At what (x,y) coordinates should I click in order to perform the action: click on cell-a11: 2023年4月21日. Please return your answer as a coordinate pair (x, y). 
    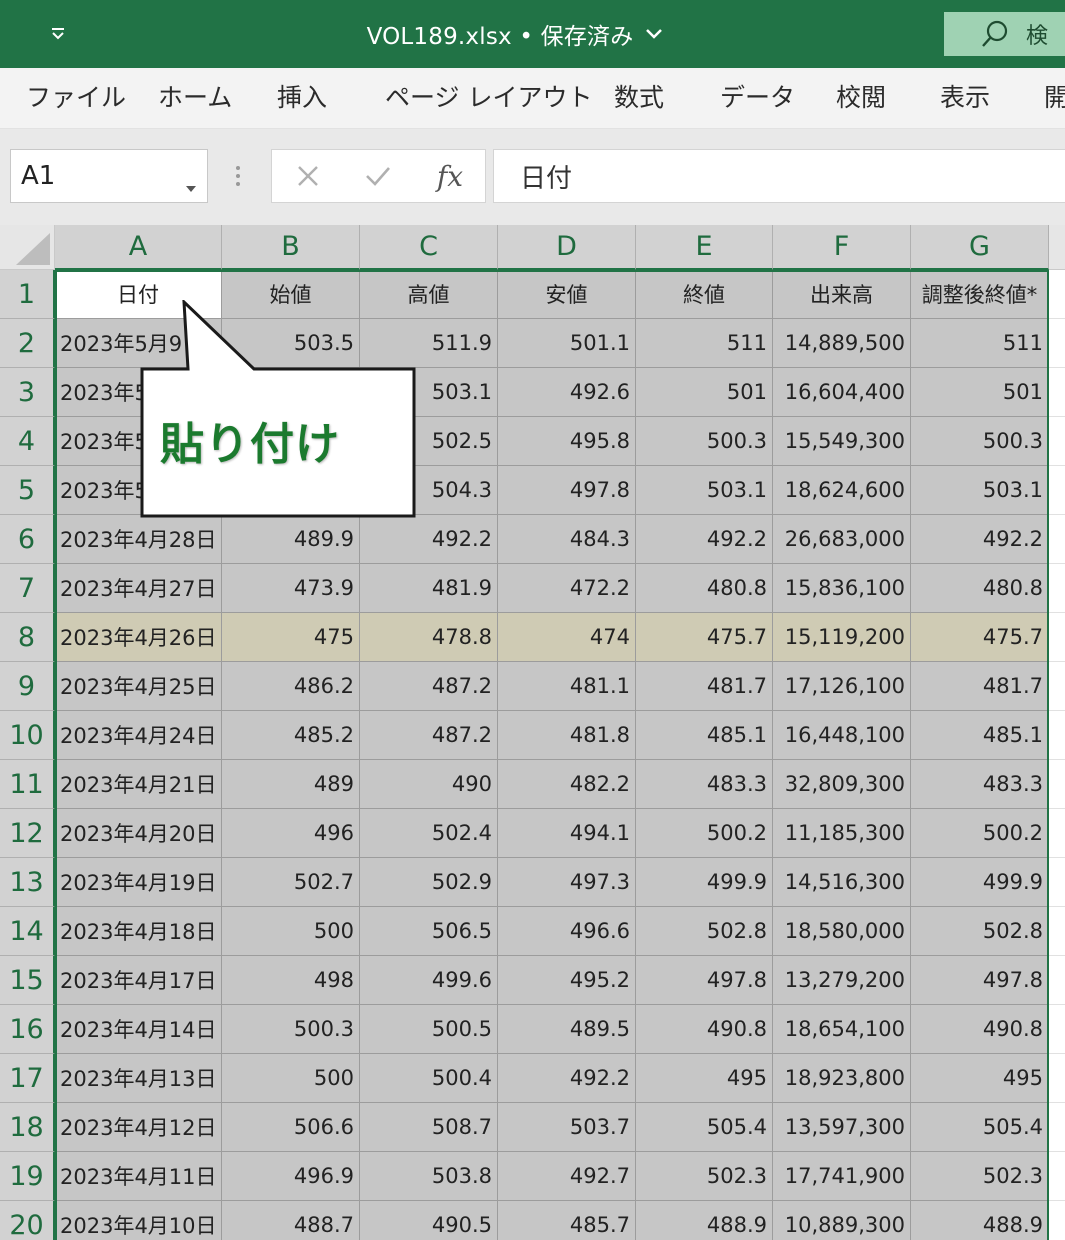
    Looking at the image, I should click on (138, 784).